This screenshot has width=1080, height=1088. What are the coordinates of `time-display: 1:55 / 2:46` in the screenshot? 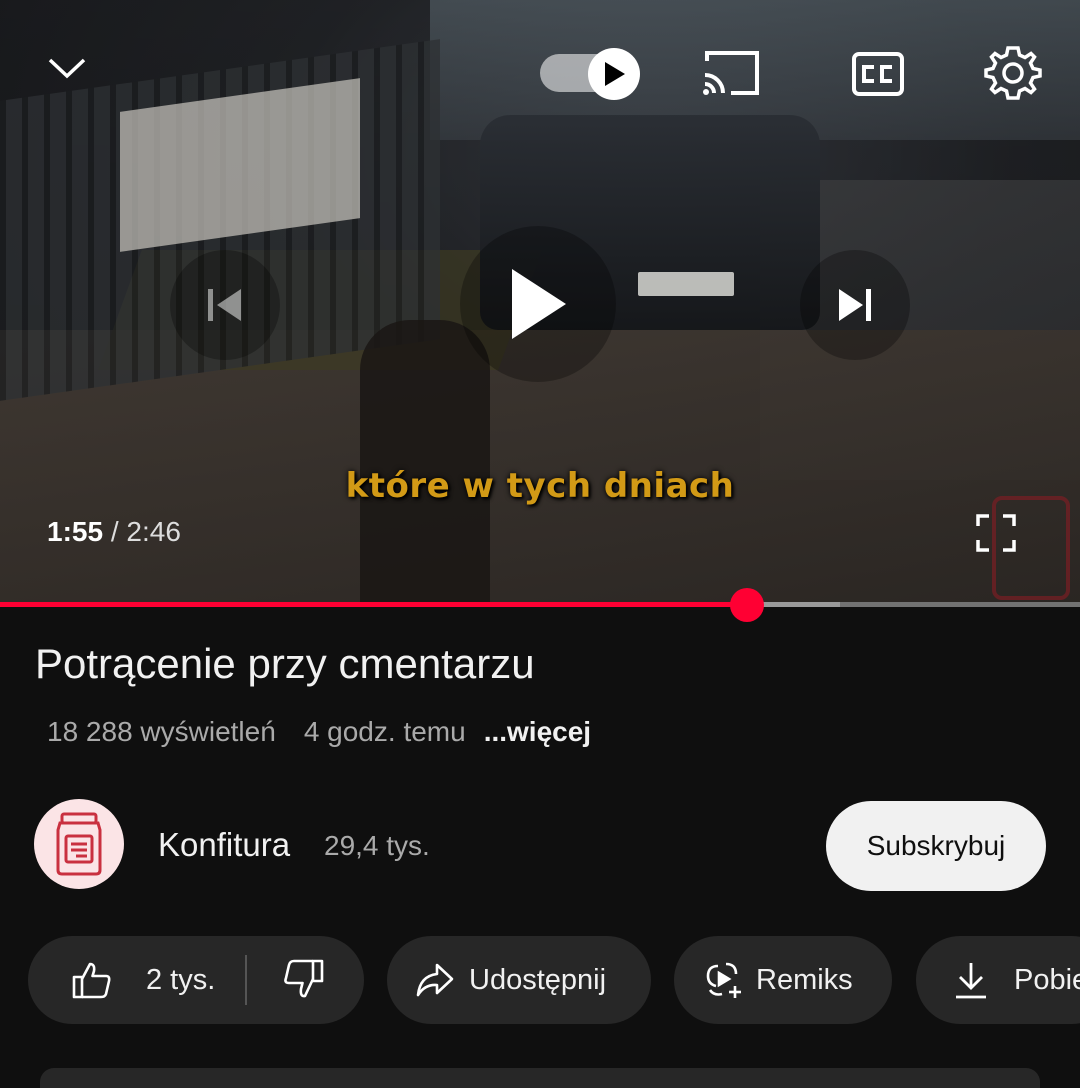 It's located at (114, 532).